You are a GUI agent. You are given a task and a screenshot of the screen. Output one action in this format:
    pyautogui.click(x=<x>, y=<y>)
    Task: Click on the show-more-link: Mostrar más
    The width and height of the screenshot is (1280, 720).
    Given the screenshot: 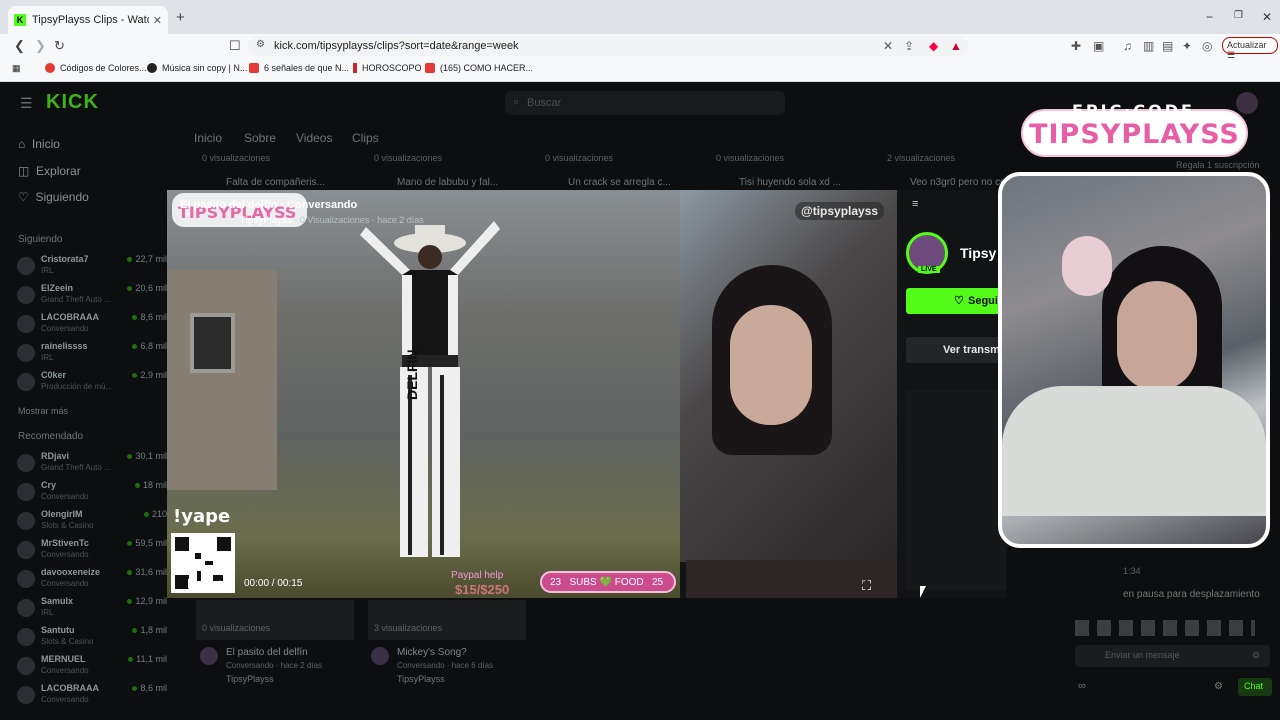 What is the action you would take?
    pyautogui.click(x=43, y=411)
    